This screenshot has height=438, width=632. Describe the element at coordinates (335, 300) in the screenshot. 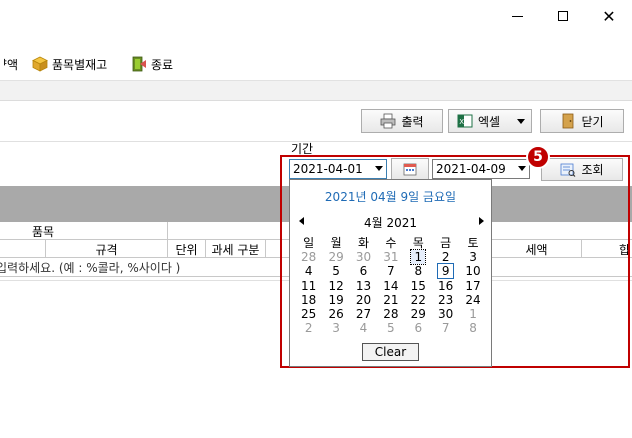

I see `calendar-day: 19` at that location.